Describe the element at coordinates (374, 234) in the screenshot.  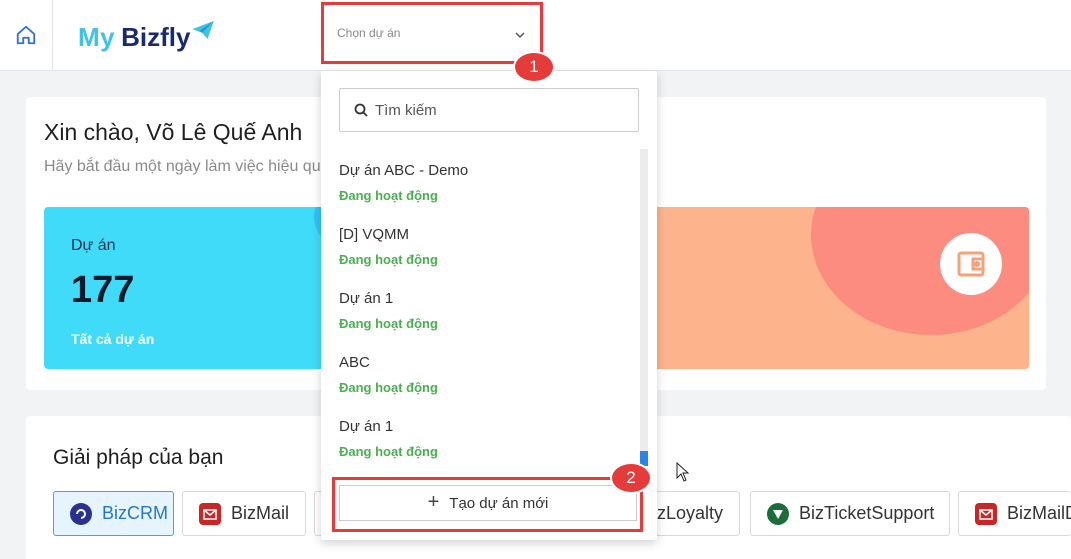
I see `project-name: [D] VQMM` at that location.